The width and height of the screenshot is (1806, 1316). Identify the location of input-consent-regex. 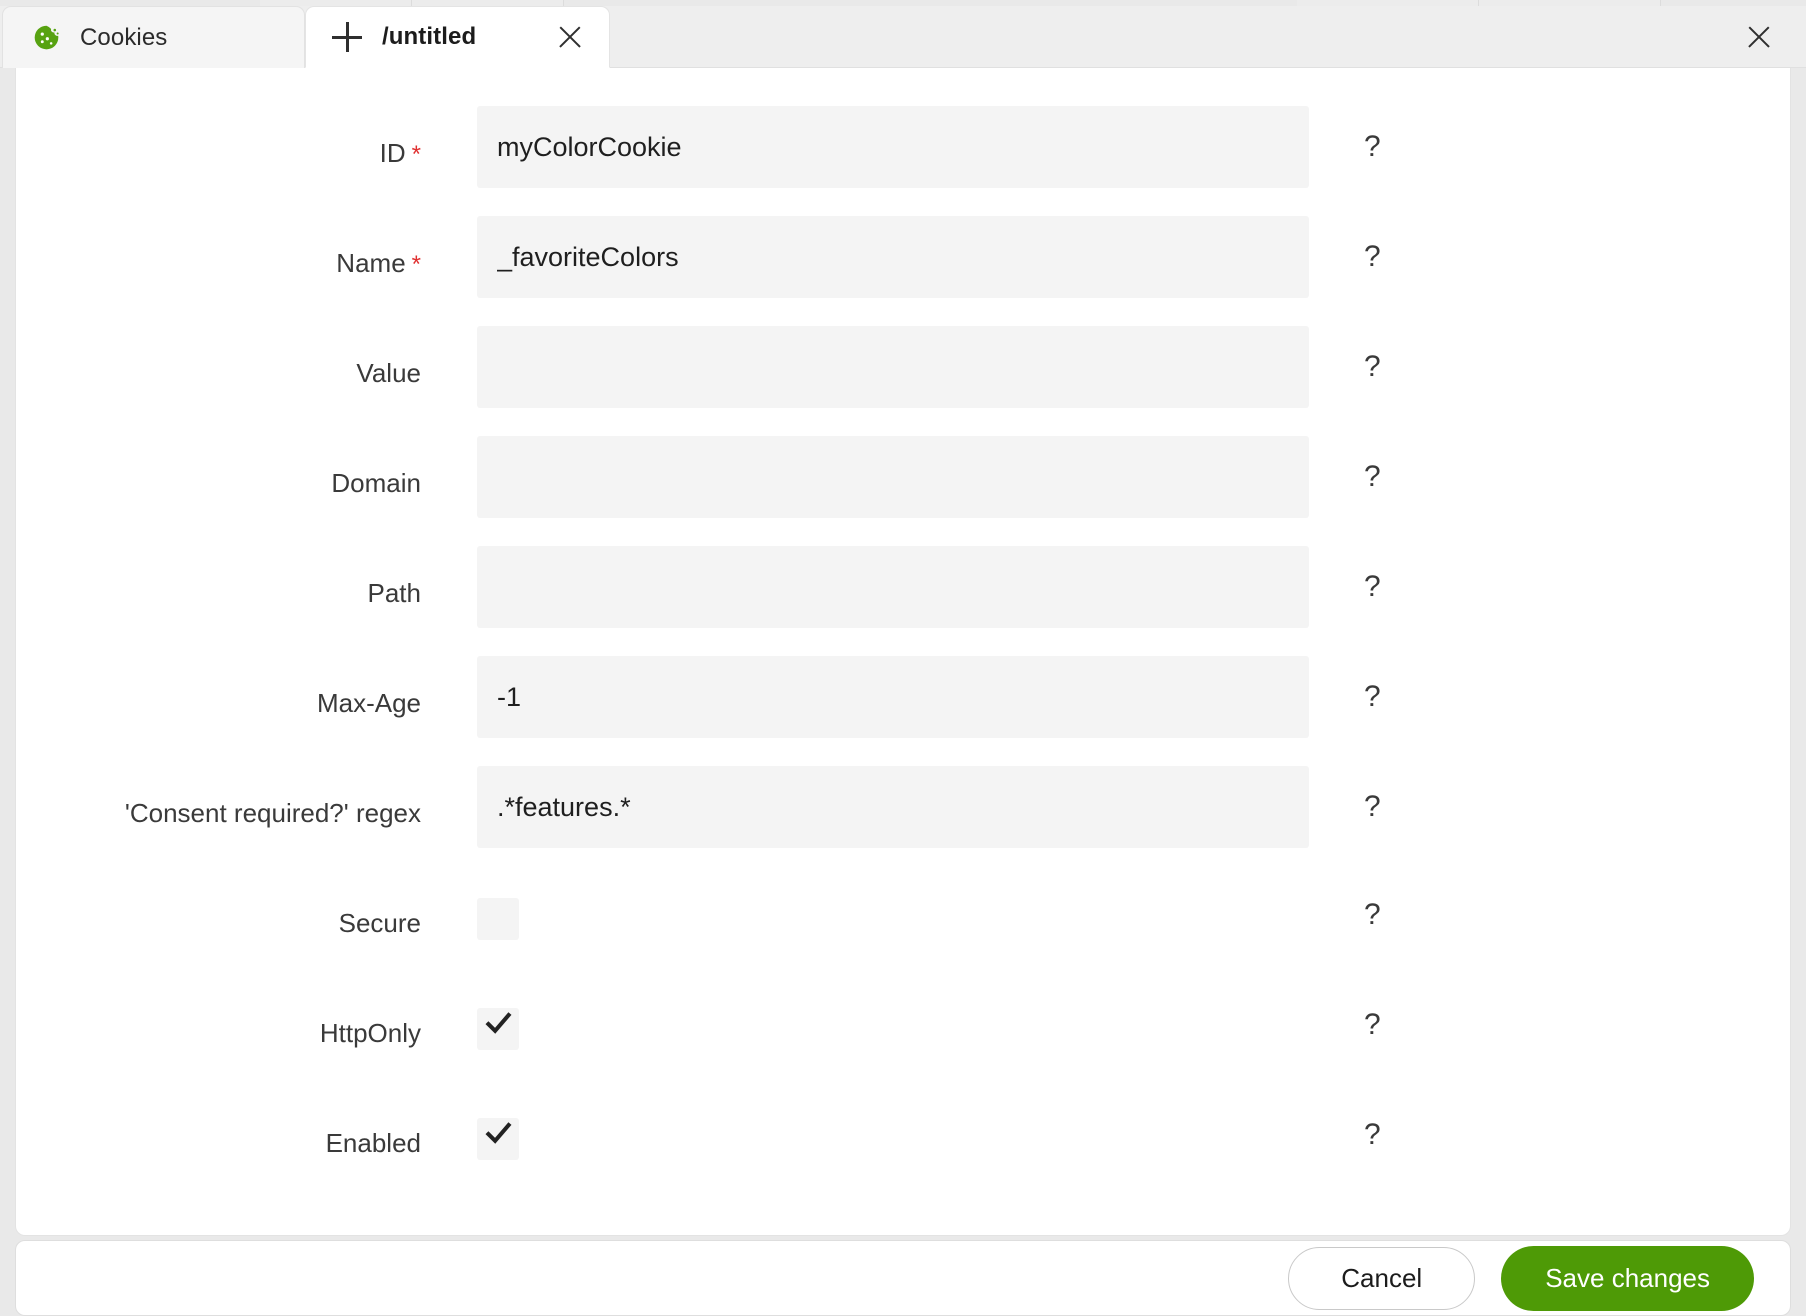
(893, 807).